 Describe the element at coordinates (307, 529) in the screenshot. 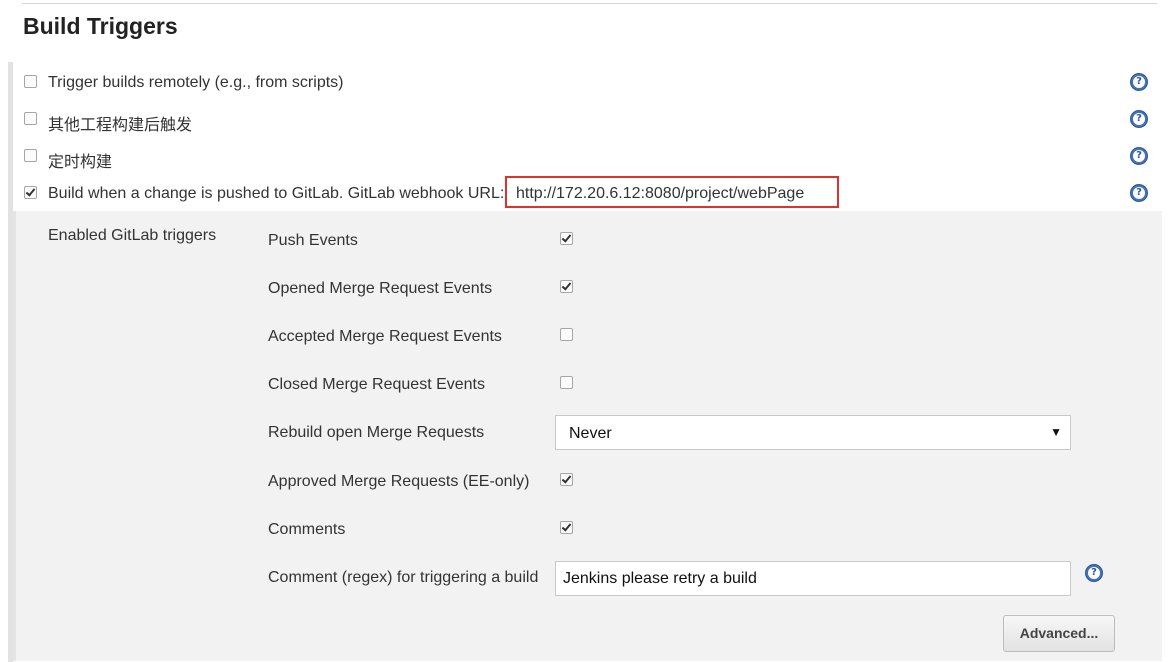

I see `comments-label: Comments` at that location.